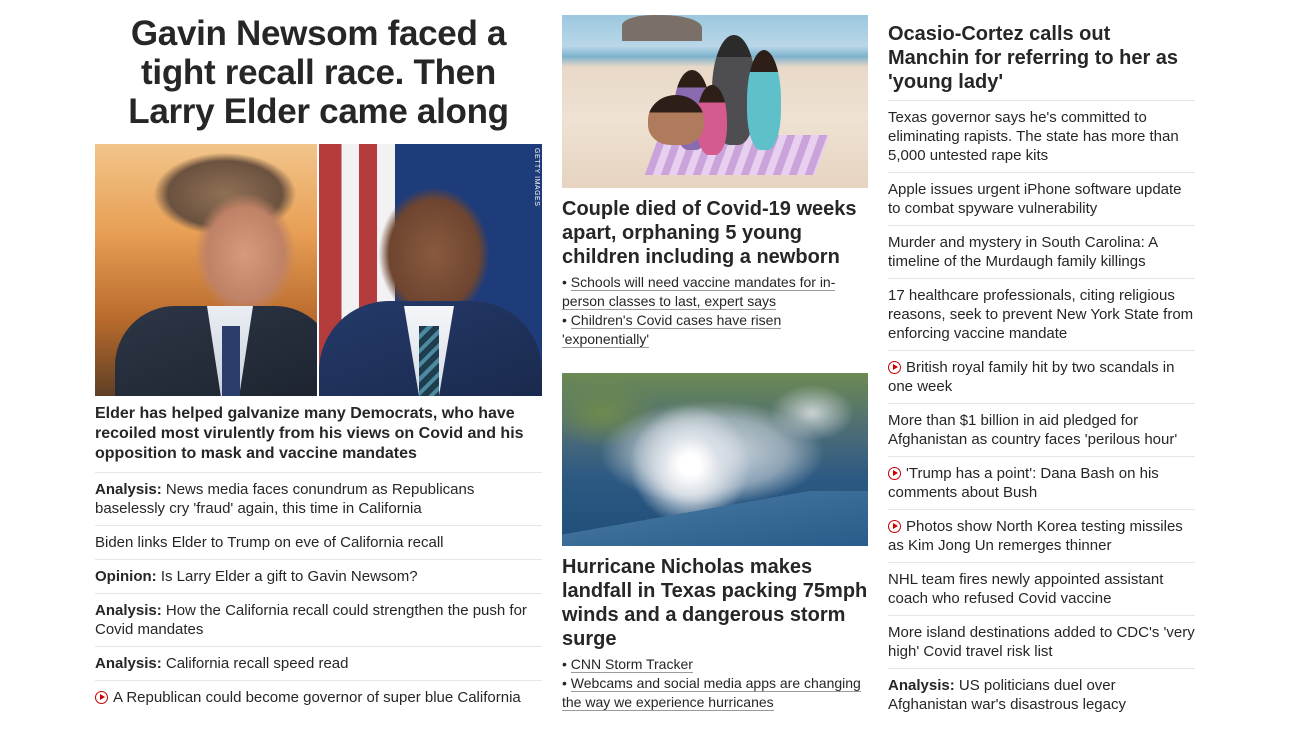 Image resolution: width=1290 pixels, height=742 pixels. What do you see at coordinates (430, 270) in the screenshot?
I see `elder-photo` at bounding box center [430, 270].